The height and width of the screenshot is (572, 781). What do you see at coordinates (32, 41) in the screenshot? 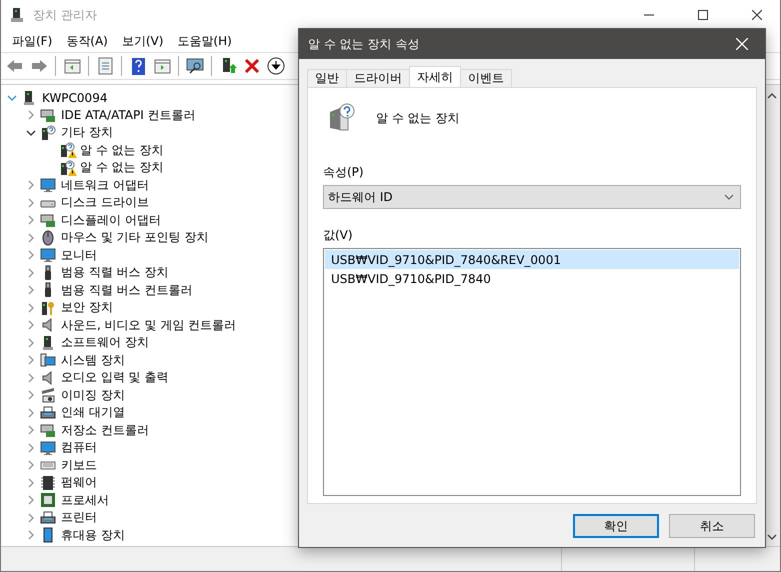
I see `menu-item: 파일(F)` at bounding box center [32, 41].